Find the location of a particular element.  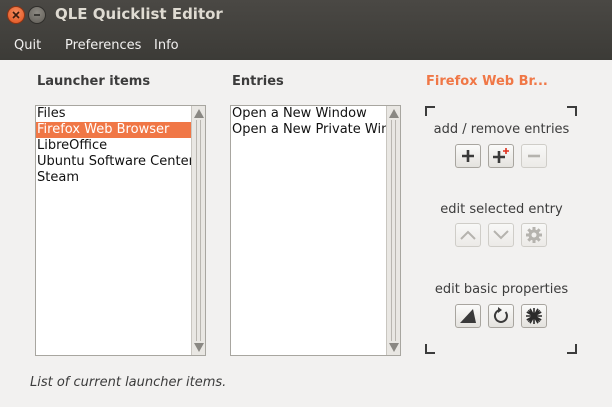

entry-settings-button is located at coordinates (534, 235).